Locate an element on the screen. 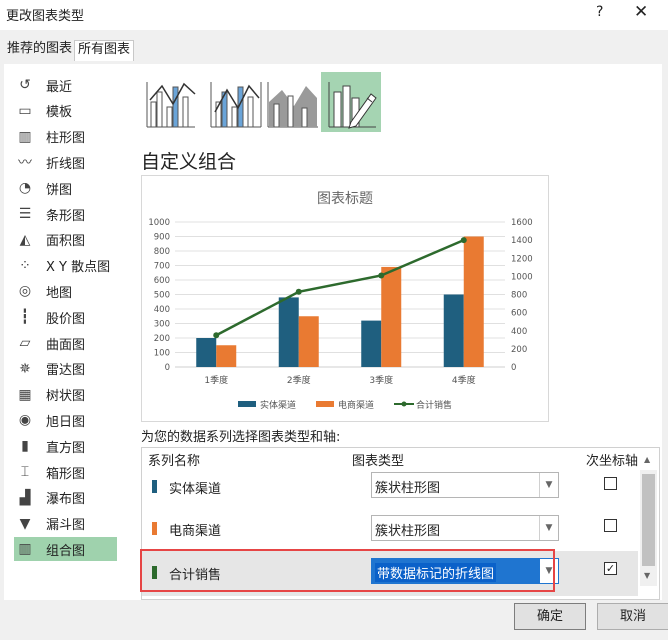 Image resolution: width=668 pixels, height=640 pixels. highlight-box is located at coordinates (347, 570).